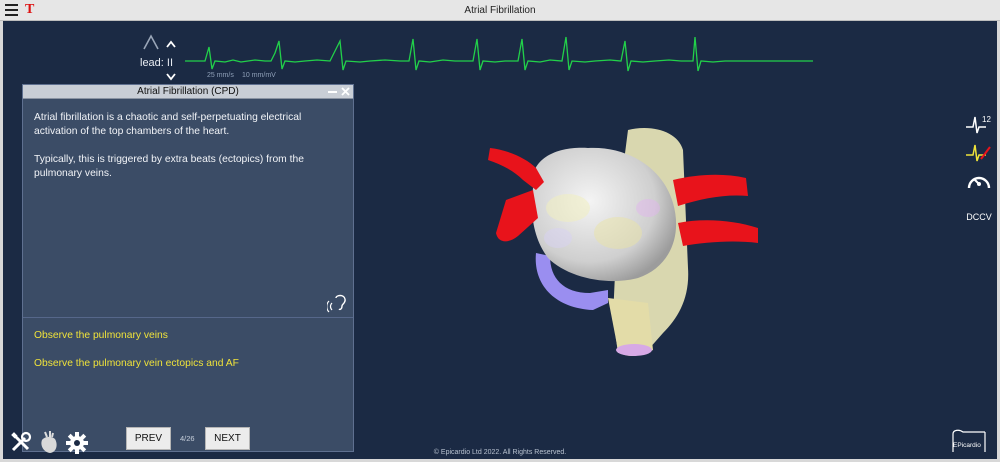 The height and width of the screenshot is (462, 1000). I want to click on ecg-marker-icon, so click(979, 152).